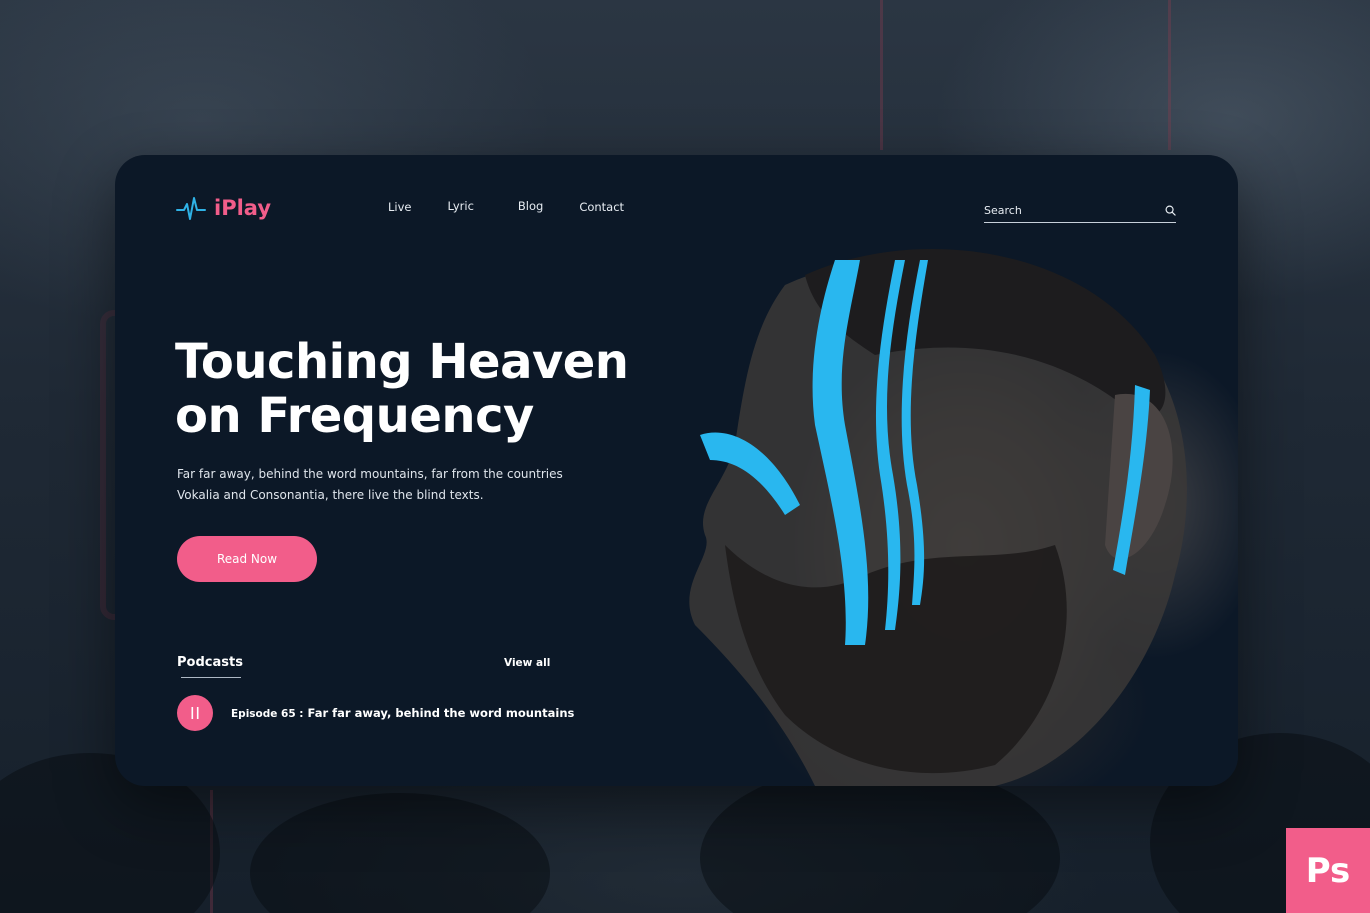  I want to click on pause-icon, so click(195, 713).